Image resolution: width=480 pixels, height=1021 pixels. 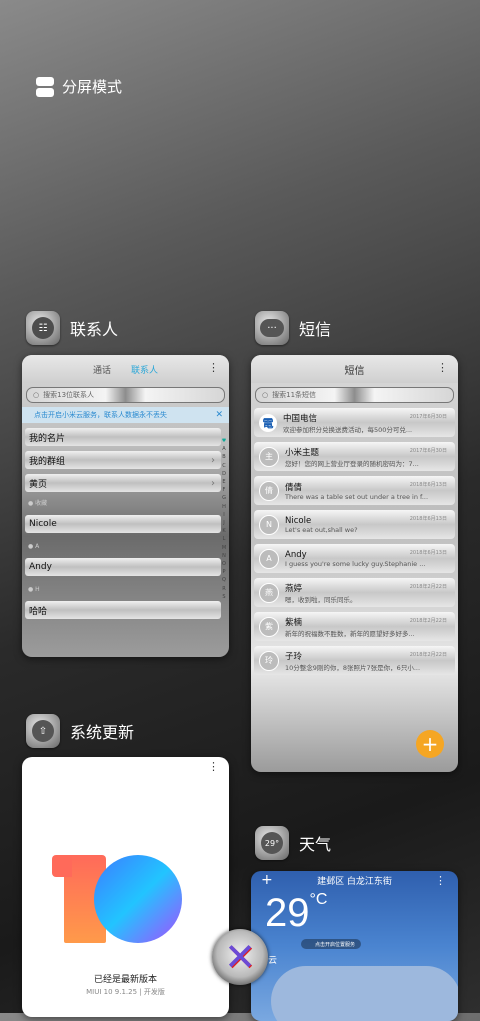 What do you see at coordinates (224, 441) in the screenshot?
I see `alphabet-index-letter: ♥` at bounding box center [224, 441].